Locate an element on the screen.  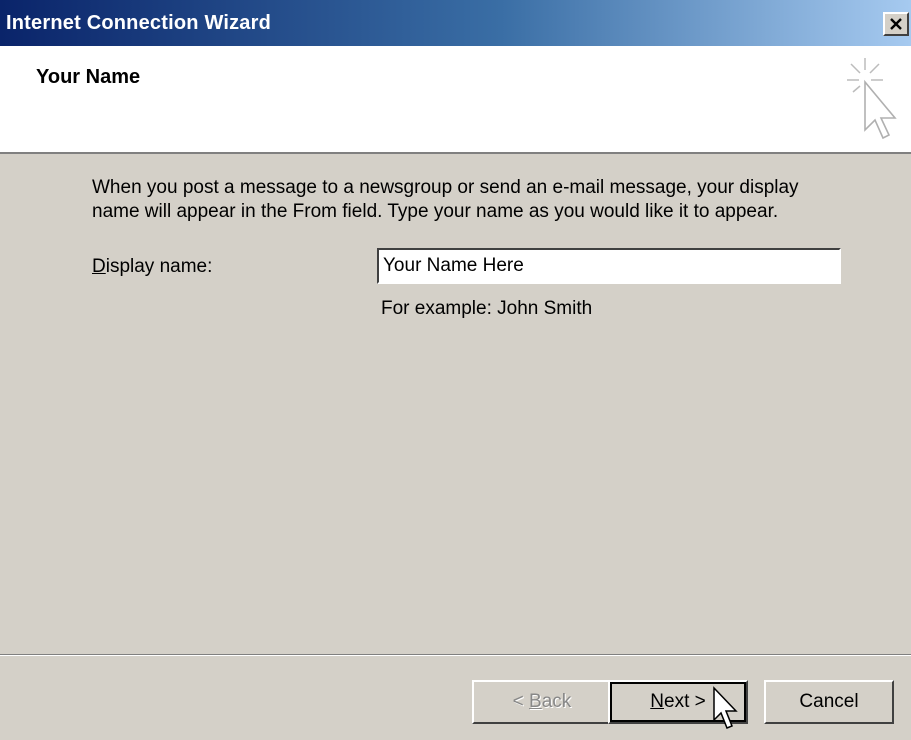
back-label: < Back is located at coordinates (542, 702).